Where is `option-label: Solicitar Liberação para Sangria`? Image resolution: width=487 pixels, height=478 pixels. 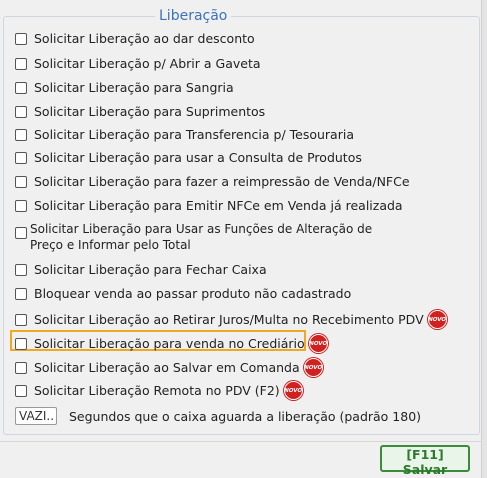
option-label: Solicitar Liberação para Sangria is located at coordinates (134, 87).